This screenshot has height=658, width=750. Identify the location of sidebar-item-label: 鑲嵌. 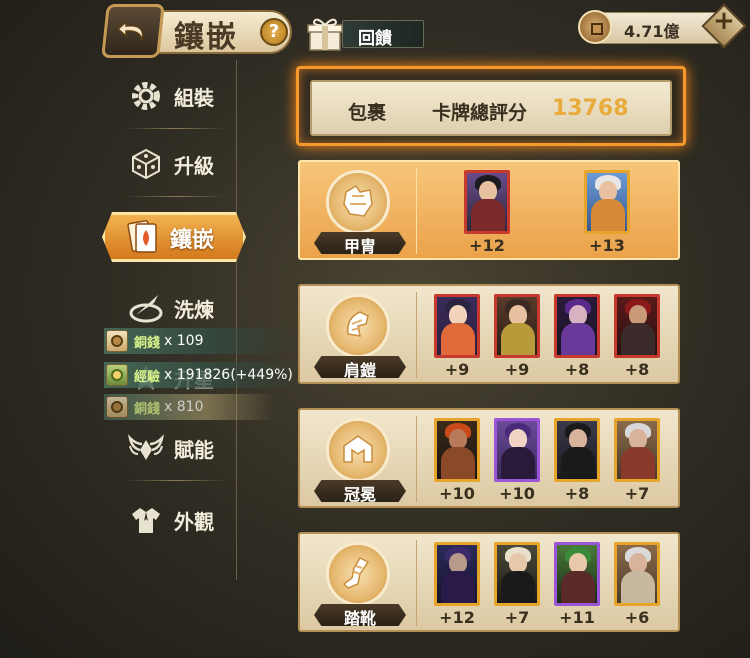
(192, 240).